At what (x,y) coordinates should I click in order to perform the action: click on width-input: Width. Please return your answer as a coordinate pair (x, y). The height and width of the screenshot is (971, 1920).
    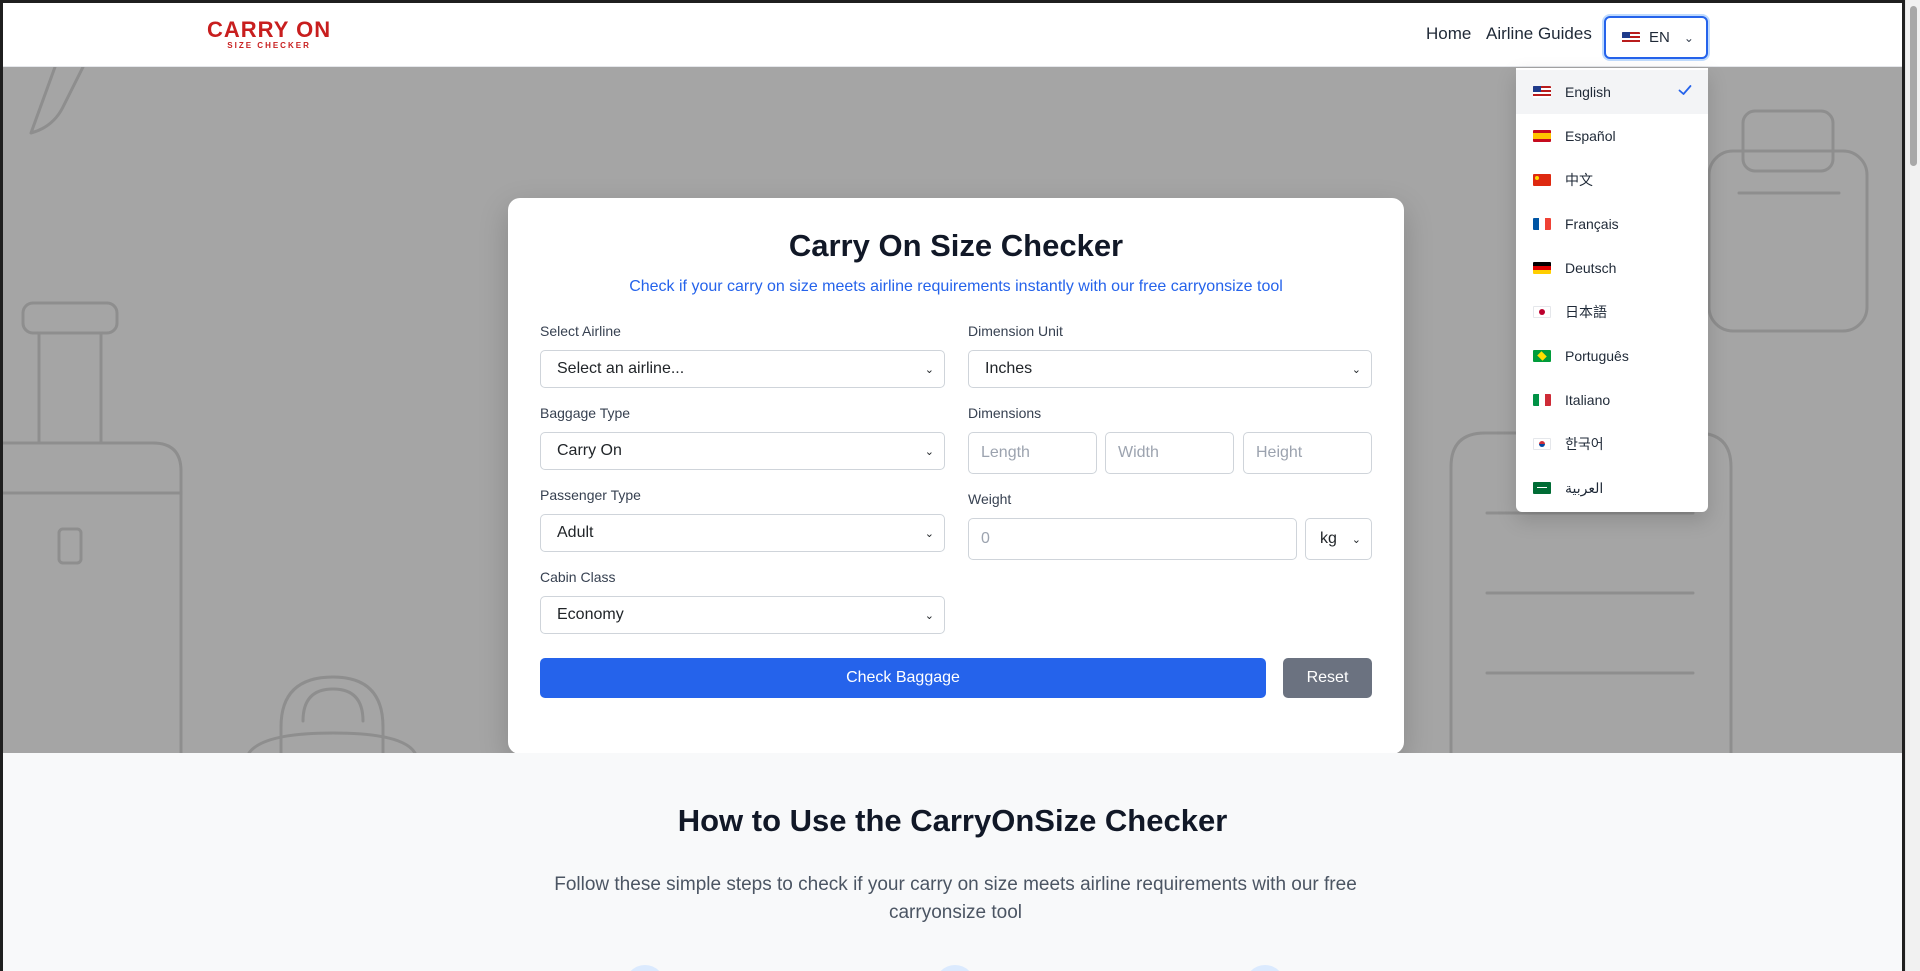
    Looking at the image, I should click on (1169, 453).